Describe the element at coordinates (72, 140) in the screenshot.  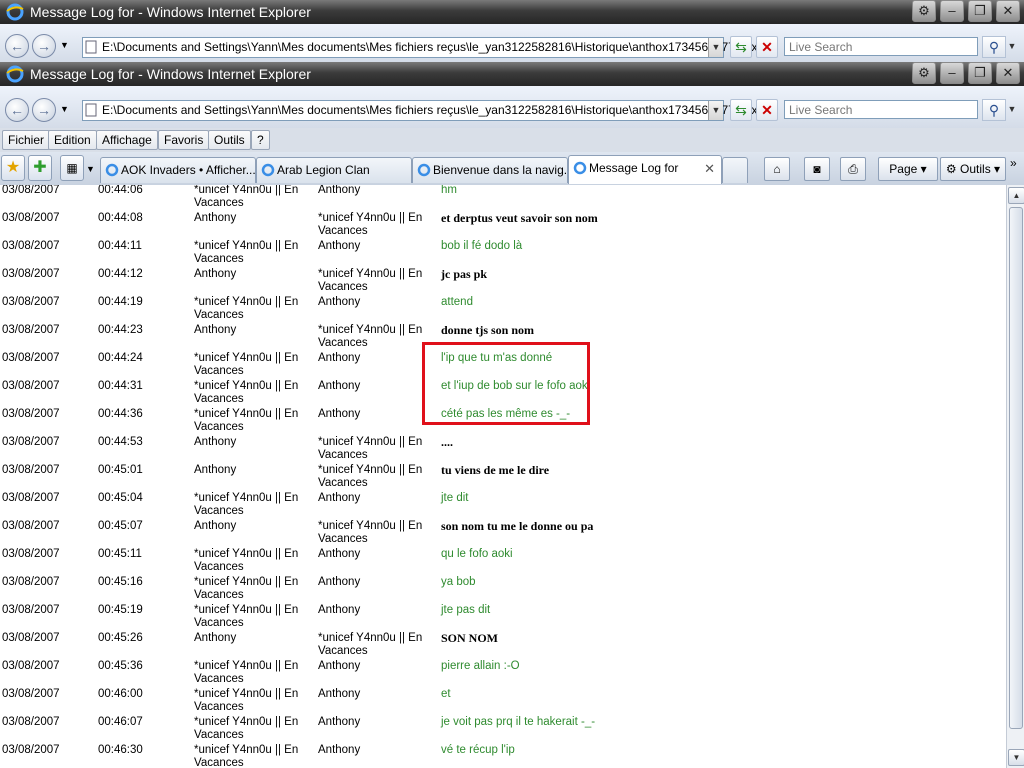
I see `menu-edition: Edition` at that location.